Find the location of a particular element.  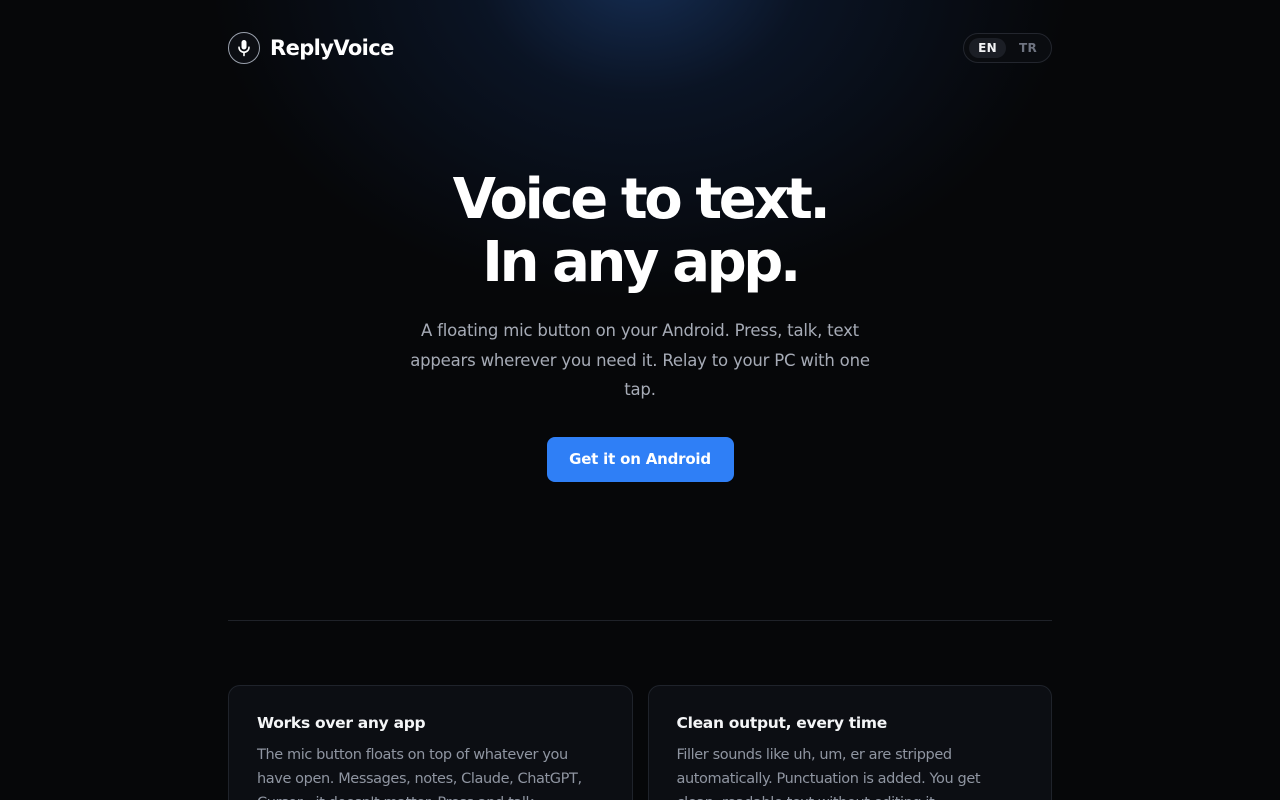

brand-name: ReplyVoice is located at coordinates (332, 48).